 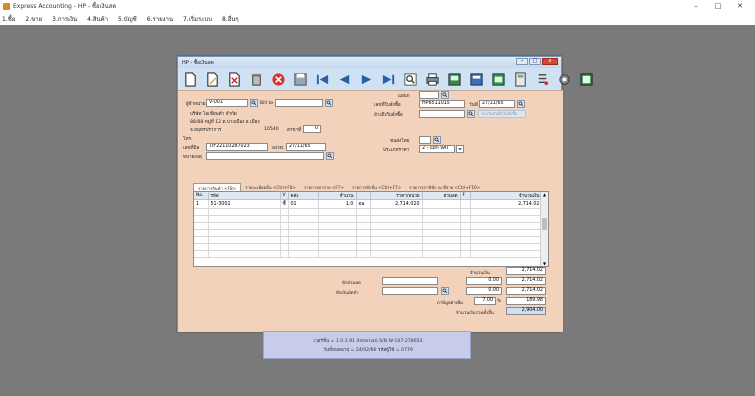 I want to click on save-button, so click(x=300, y=79).